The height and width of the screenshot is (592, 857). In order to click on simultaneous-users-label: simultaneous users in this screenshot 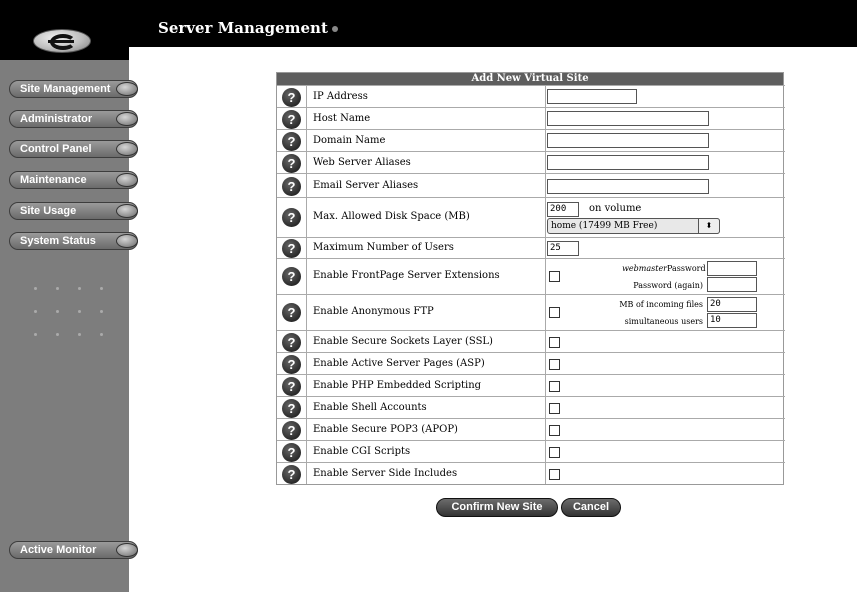, I will do `click(663, 321)`.